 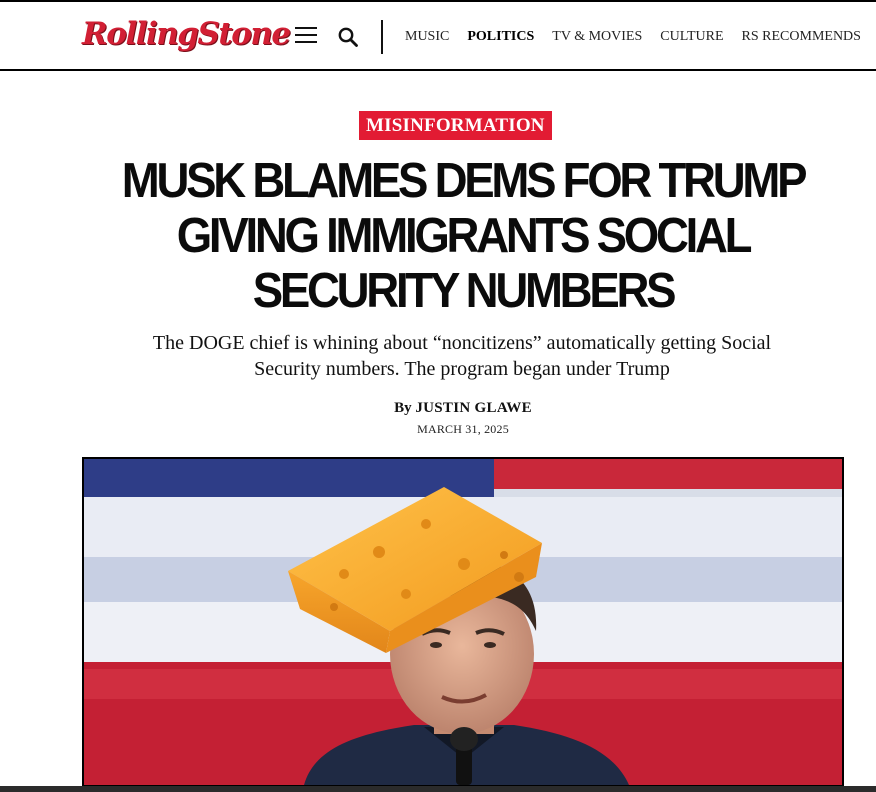 What do you see at coordinates (801, 37) in the screenshot?
I see `nav-item-rs-recommends: RS RECOMMENDS` at bounding box center [801, 37].